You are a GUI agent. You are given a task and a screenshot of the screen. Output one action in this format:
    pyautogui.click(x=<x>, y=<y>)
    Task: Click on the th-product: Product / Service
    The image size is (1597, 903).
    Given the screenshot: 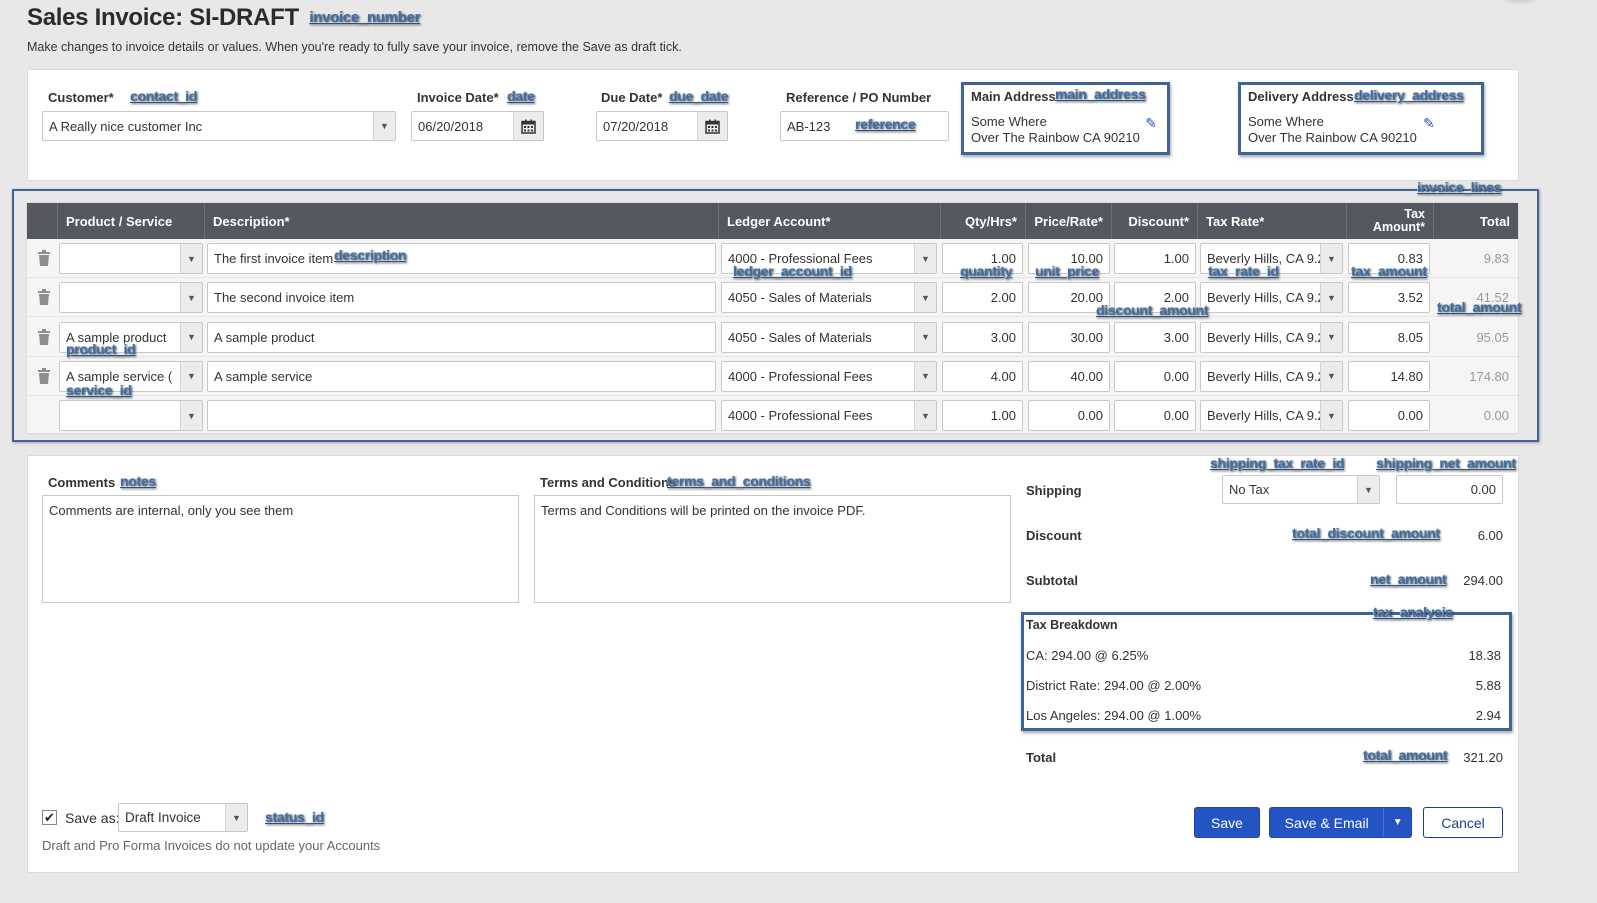 What is the action you would take?
    pyautogui.click(x=131, y=221)
    